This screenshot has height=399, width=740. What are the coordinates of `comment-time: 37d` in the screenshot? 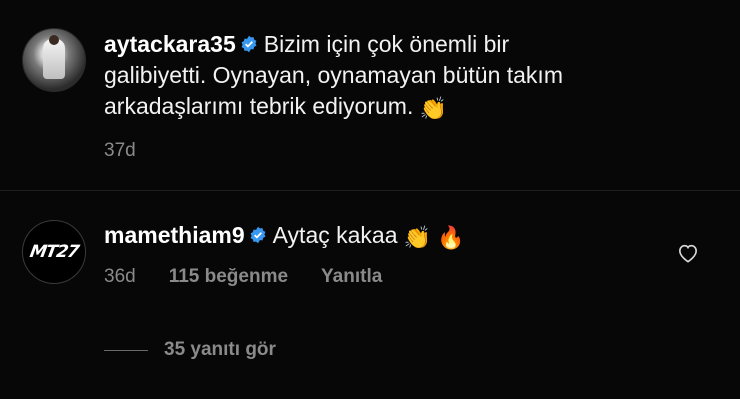 It's located at (120, 150).